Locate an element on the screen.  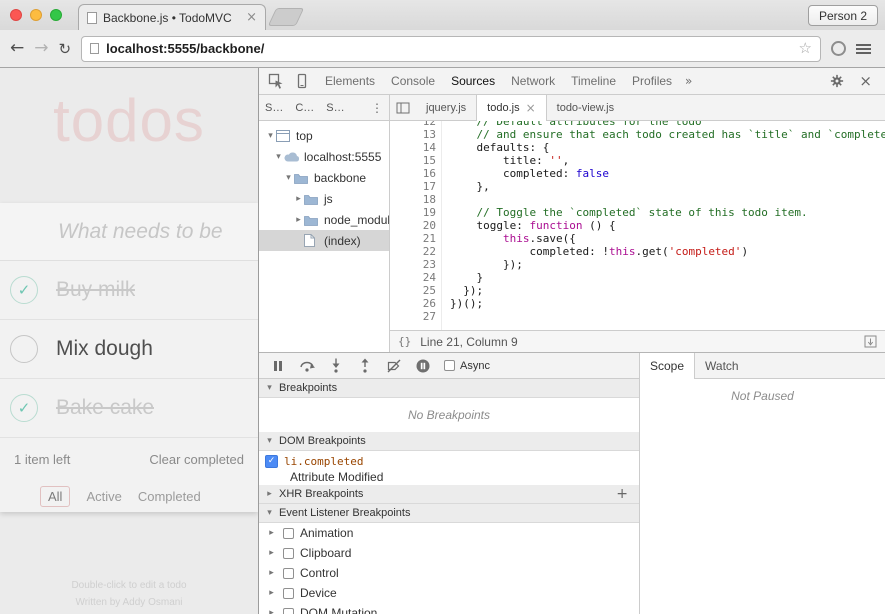
async-checkbox-group: Async is located at coordinates (467, 366).